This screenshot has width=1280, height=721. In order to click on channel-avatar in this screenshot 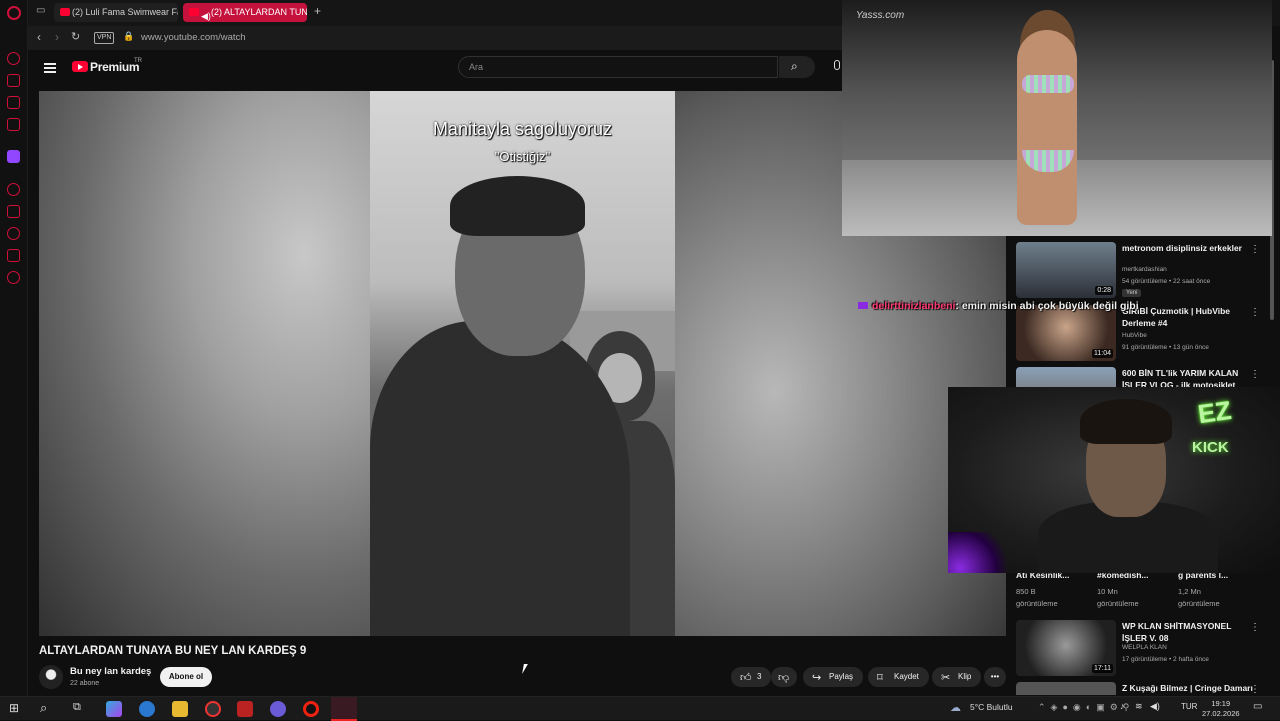, I will do `click(51, 677)`.